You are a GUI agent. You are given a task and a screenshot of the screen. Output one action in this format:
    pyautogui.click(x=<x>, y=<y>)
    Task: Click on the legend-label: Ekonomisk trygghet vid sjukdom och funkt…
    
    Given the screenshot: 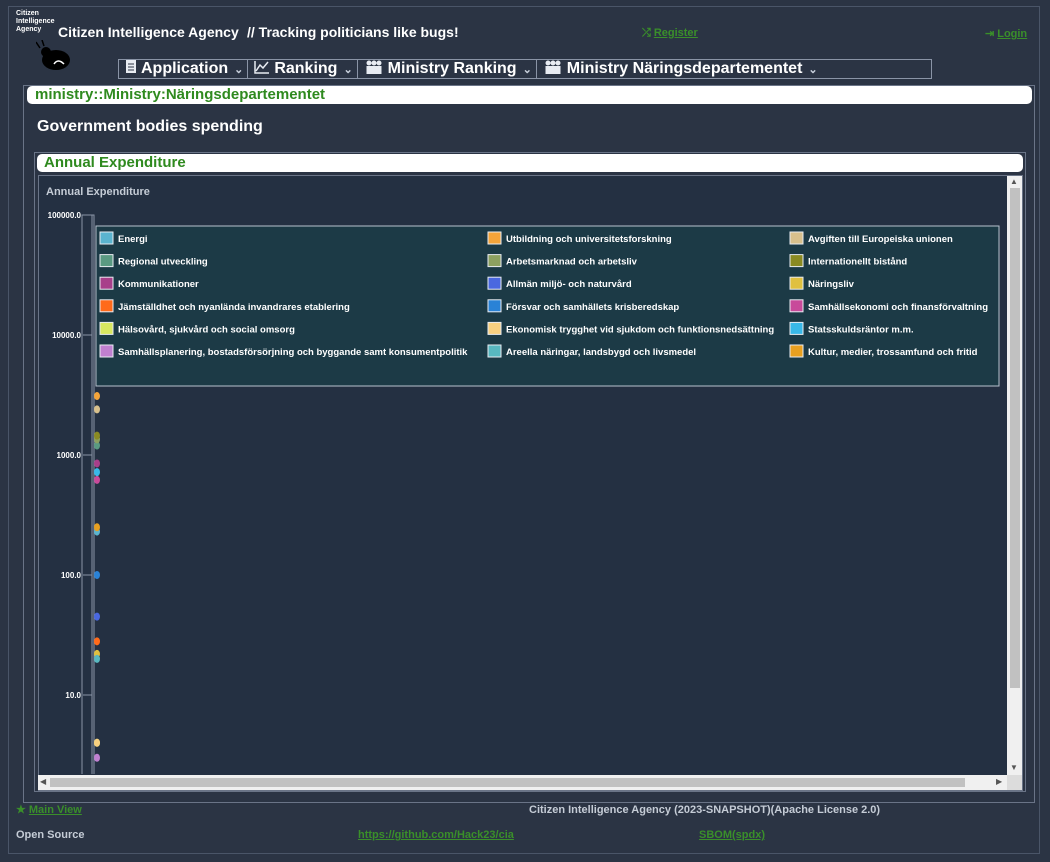 What is the action you would take?
    pyautogui.click(x=640, y=329)
    